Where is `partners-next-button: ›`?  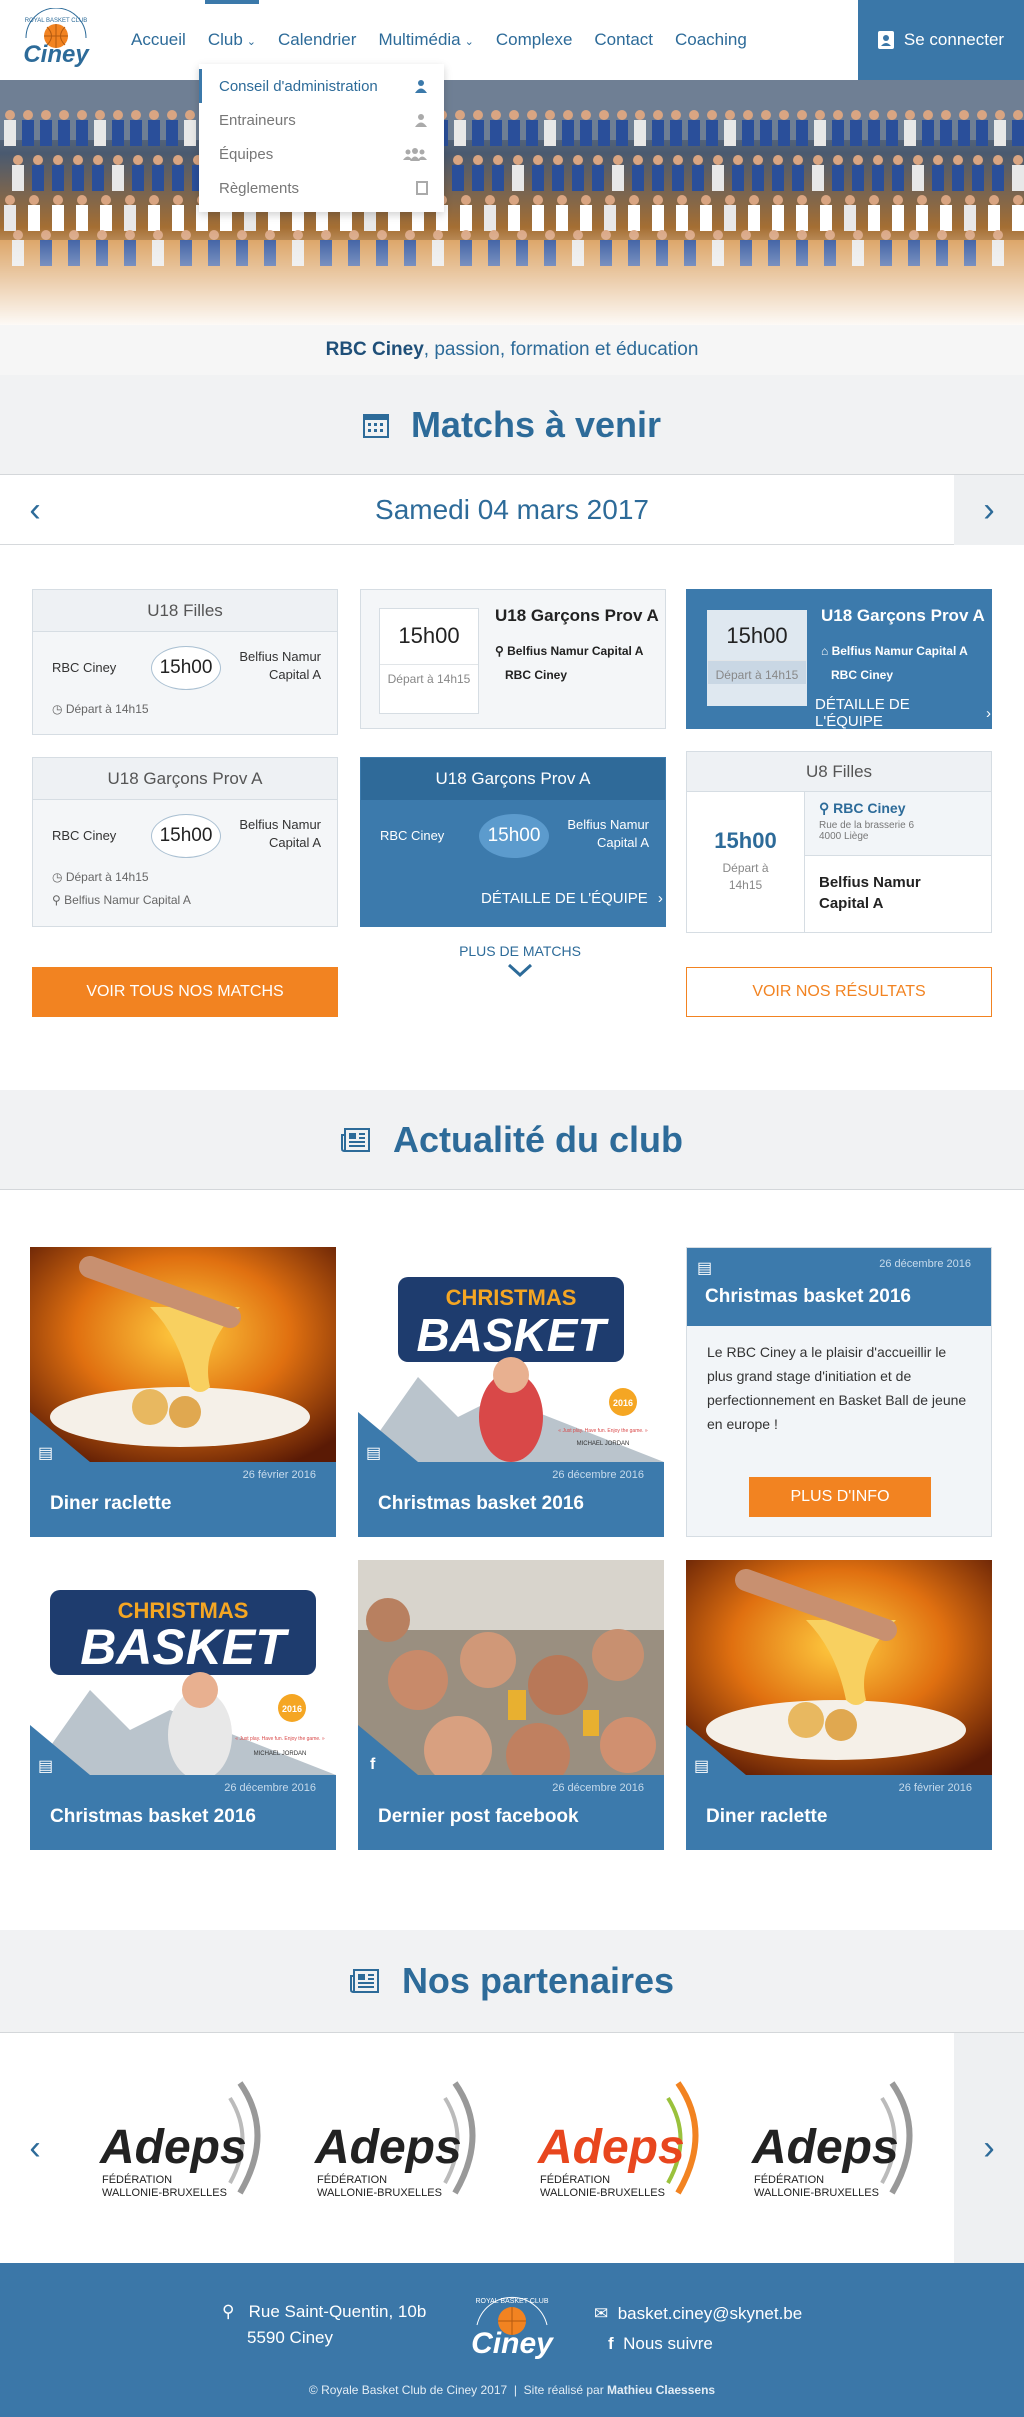 partners-next-button: › is located at coordinates (989, 2148).